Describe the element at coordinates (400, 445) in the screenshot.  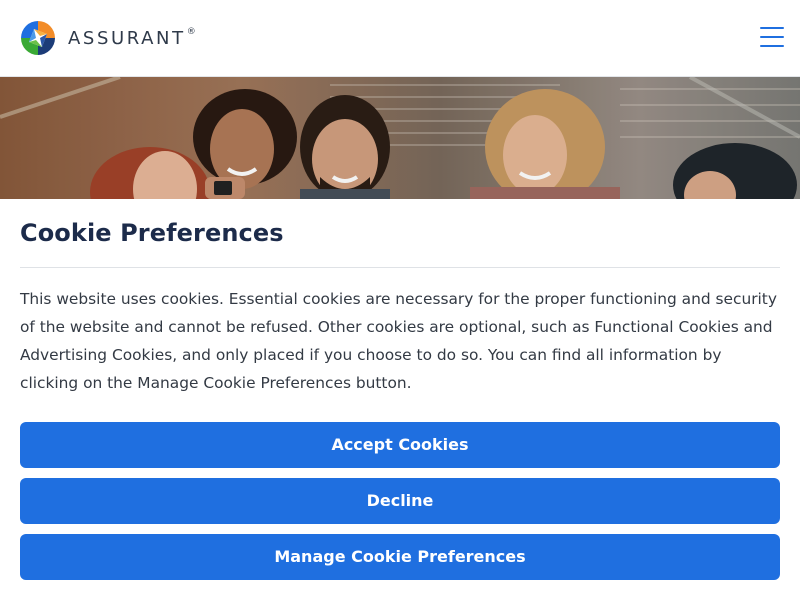
I see `accept-cookies-button: Accept Cookies` at that location.